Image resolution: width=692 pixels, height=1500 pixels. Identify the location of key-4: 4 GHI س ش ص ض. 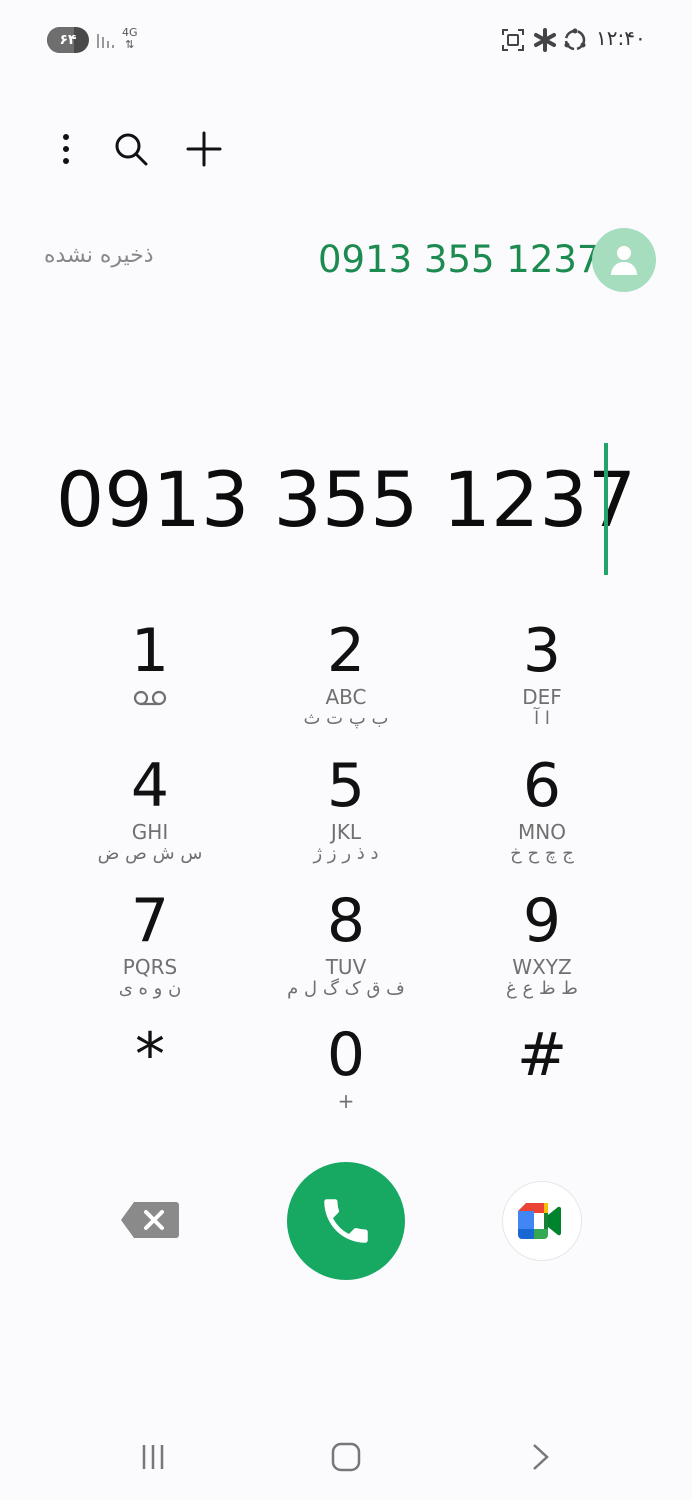
(150, 819).